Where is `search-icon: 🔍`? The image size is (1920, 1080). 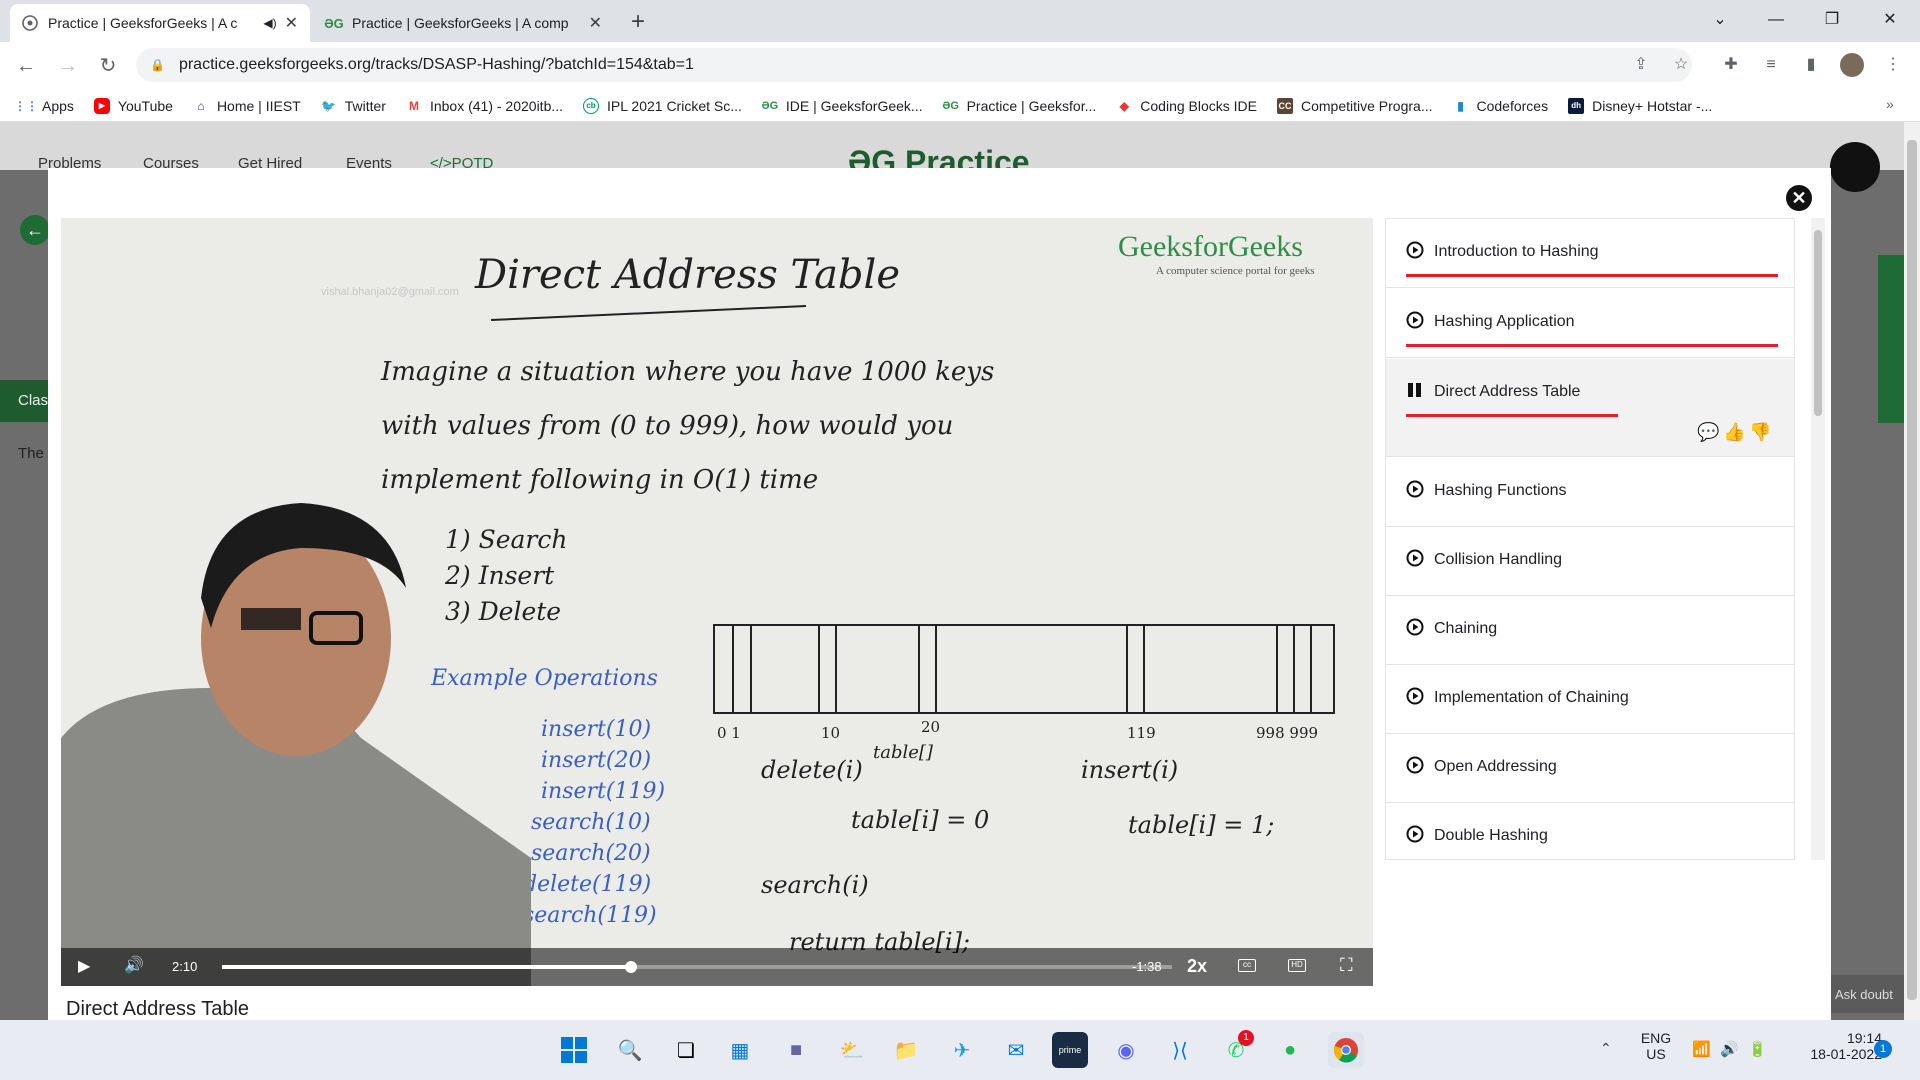 search-icon: 🔍 is located at coordinates (630, 1050).